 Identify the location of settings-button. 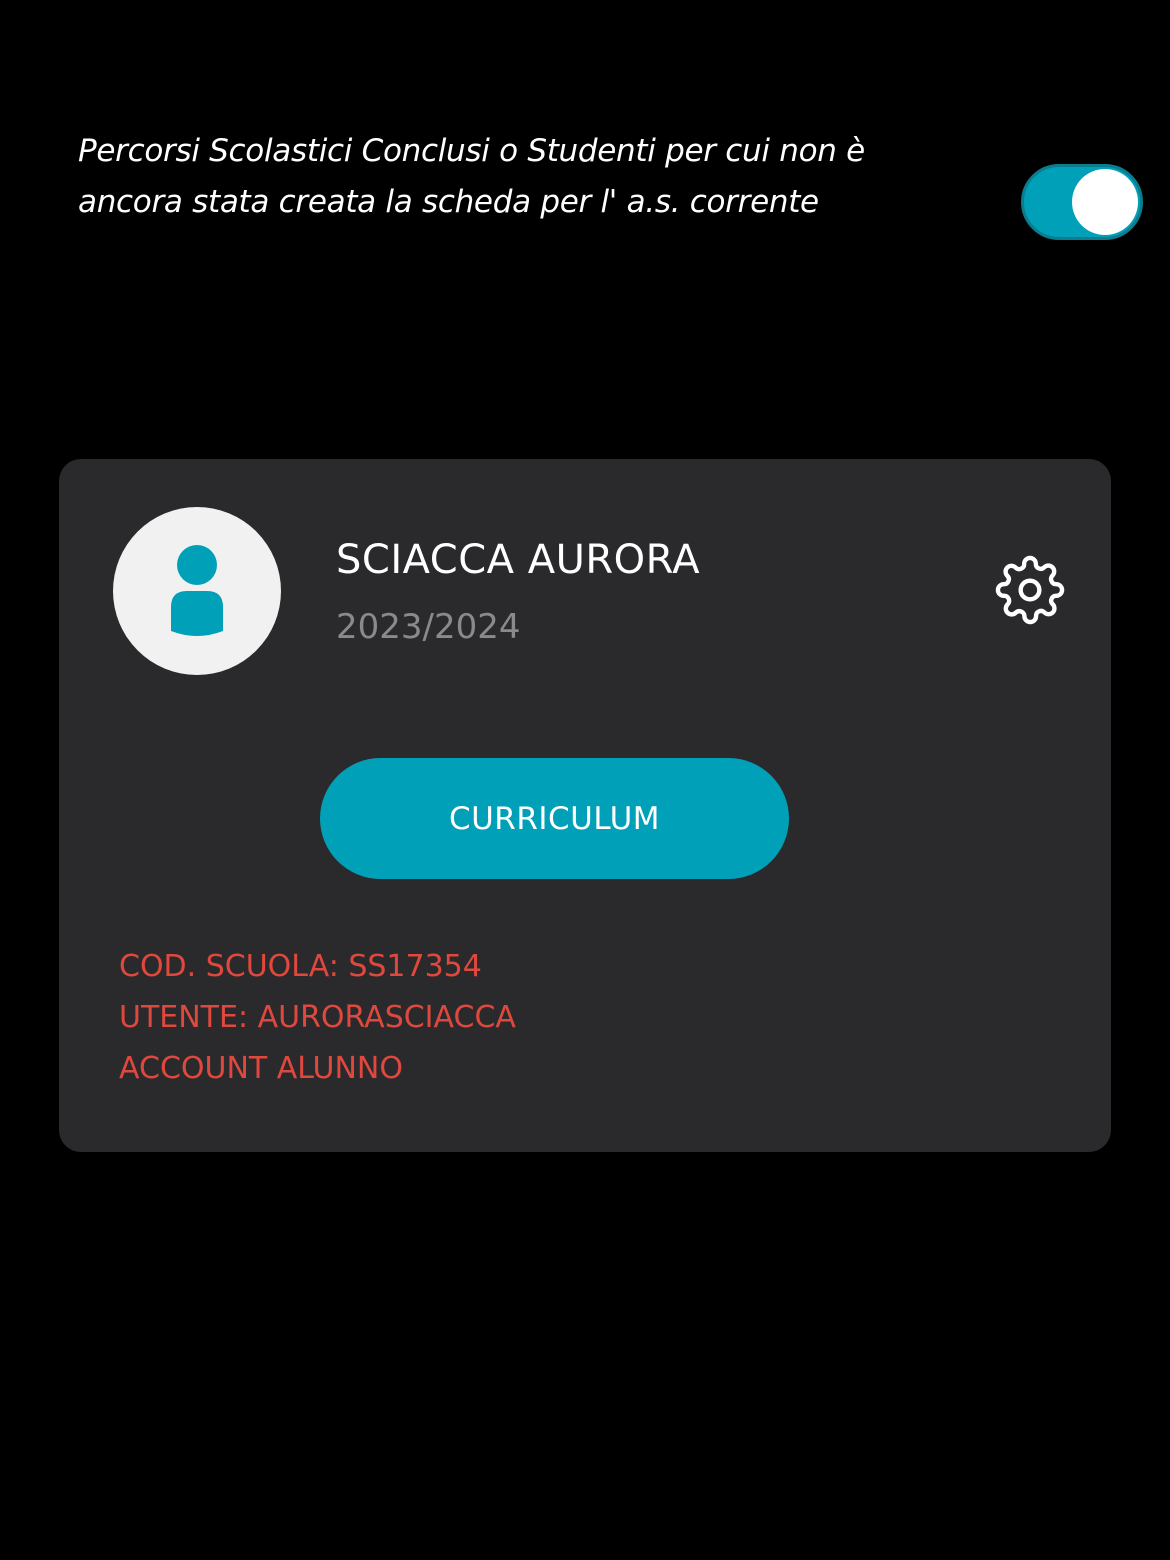
(1030, 590).